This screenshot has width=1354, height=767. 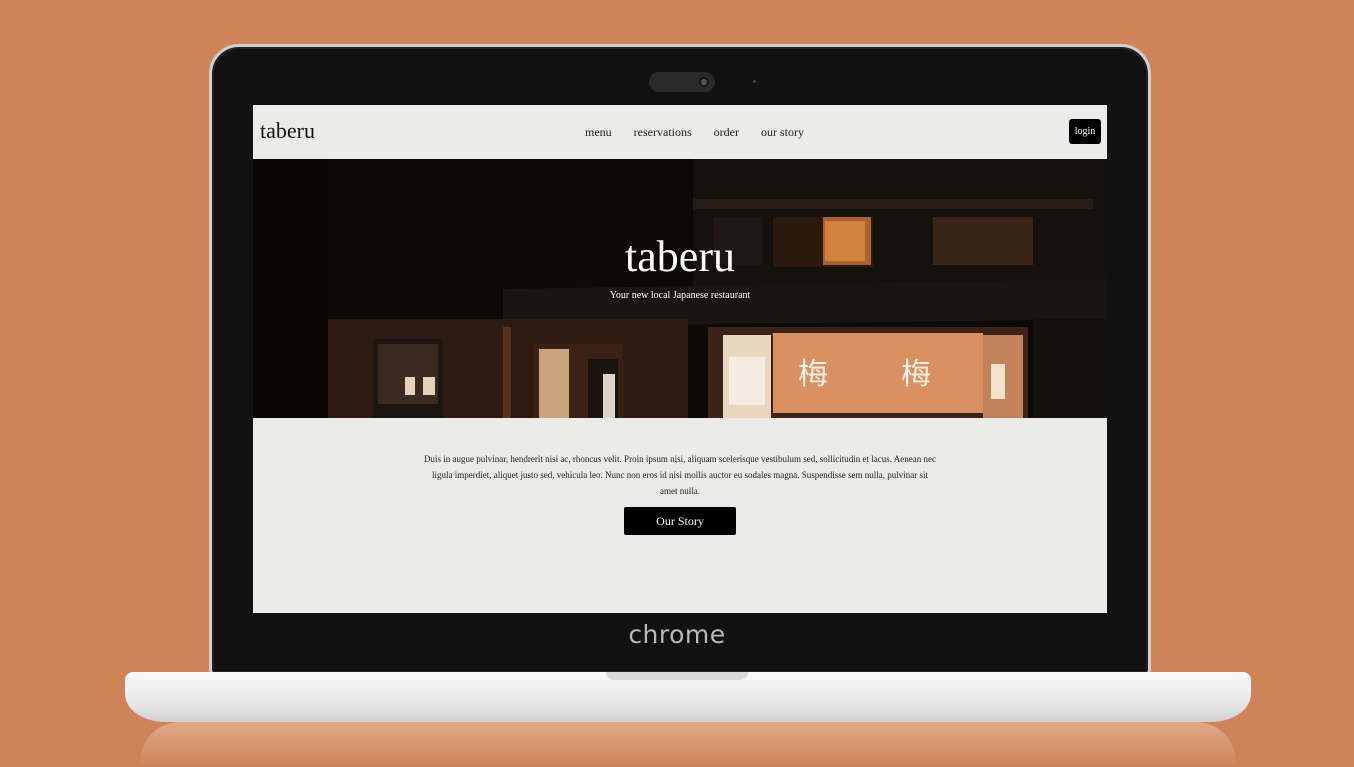 I want to click on webcam-lens, so click(x=704, y=82).